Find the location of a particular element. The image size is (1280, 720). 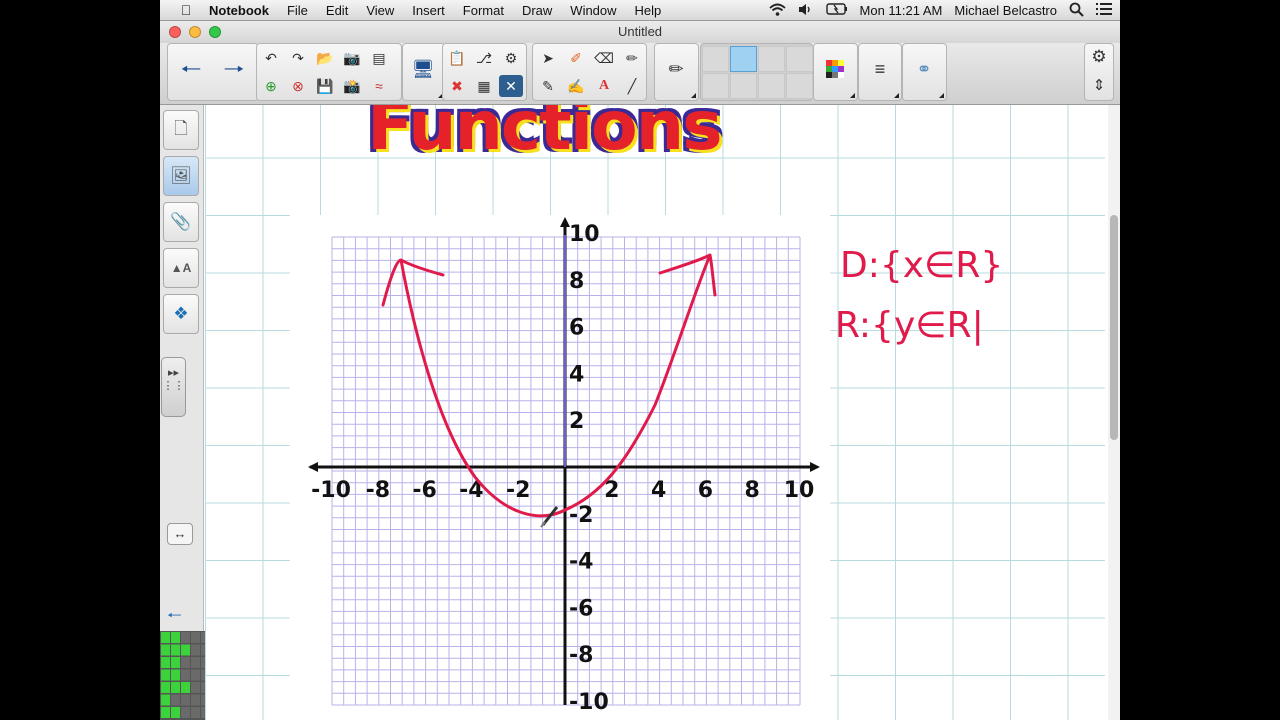

menubar-clock: Mon 11:21 AM is located at coordinates (901, 10).